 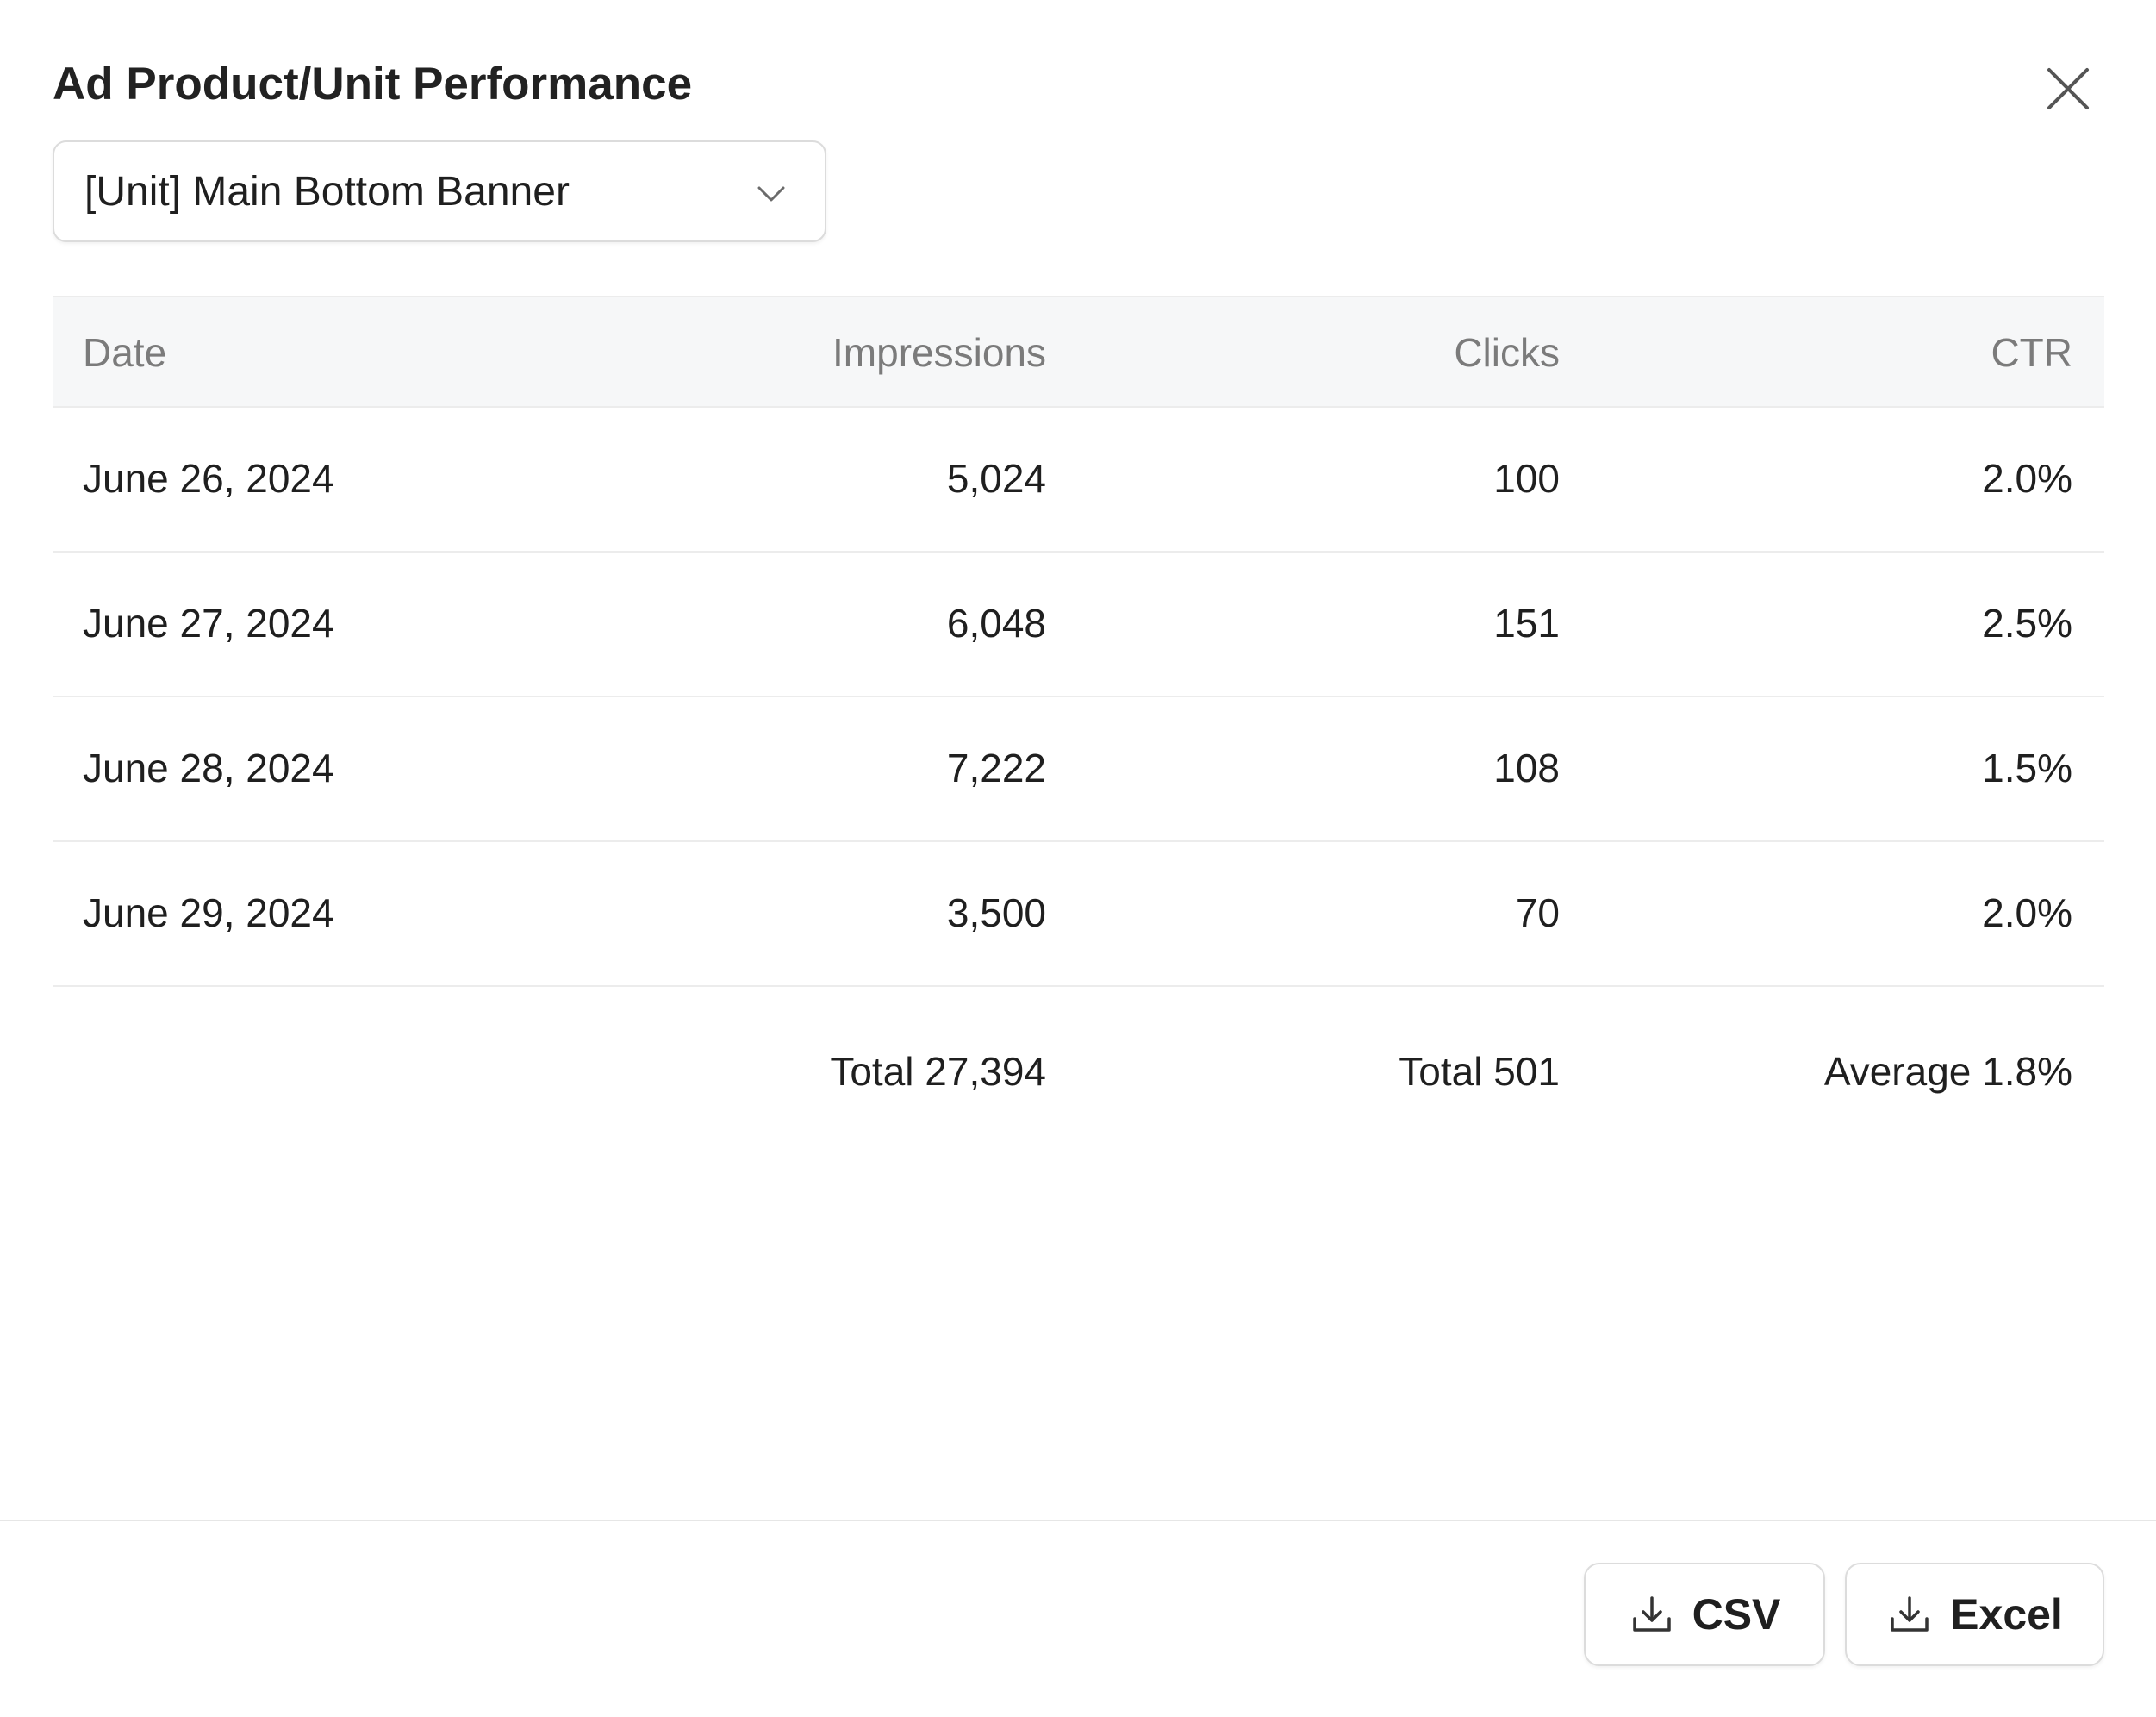 What do you see at coordinates (1078, 769) in the screenshot?
I see `table-row: June 28, 2024 7,222 108 1.5%` at bounding box center [1078, 769].